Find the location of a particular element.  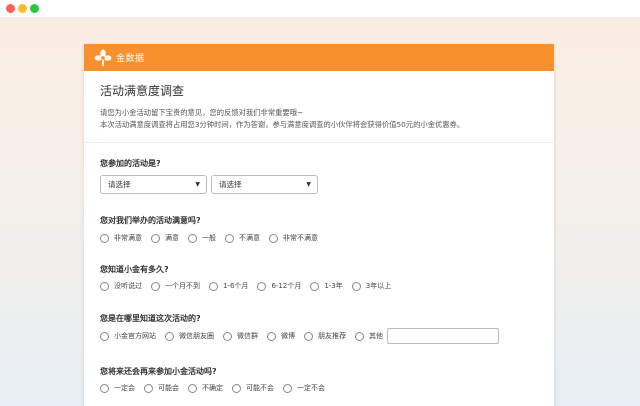

question-source-label: 您是在哪里知道这次活动的? is located at coordinates (150, 318).